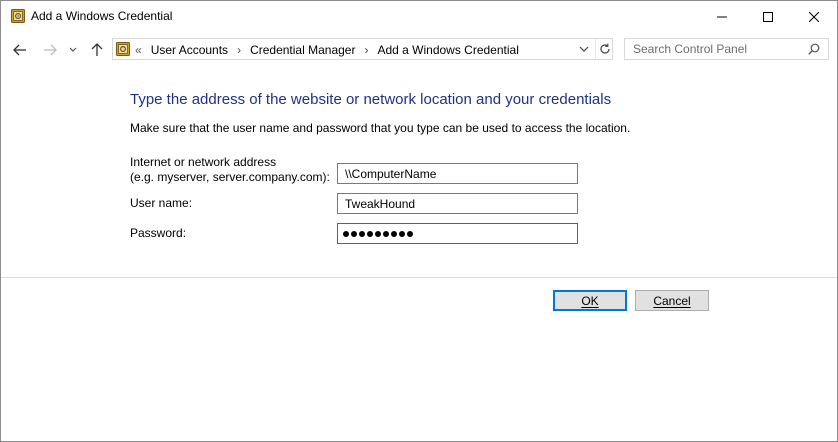 The width and height of the screenshot is (838, 442). Describe the element at coordinates (419, 277) in the screenshot. I see `divider` at that location.